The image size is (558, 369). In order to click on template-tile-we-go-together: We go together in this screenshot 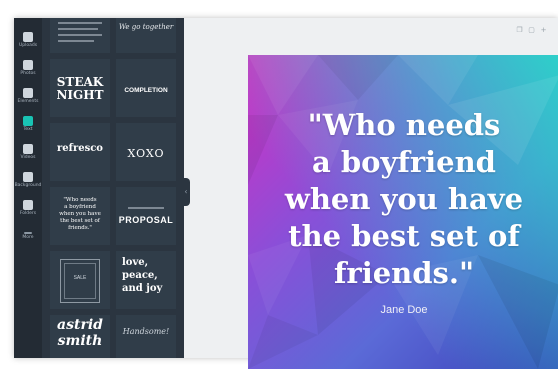, I will do `click(146, 35)`.